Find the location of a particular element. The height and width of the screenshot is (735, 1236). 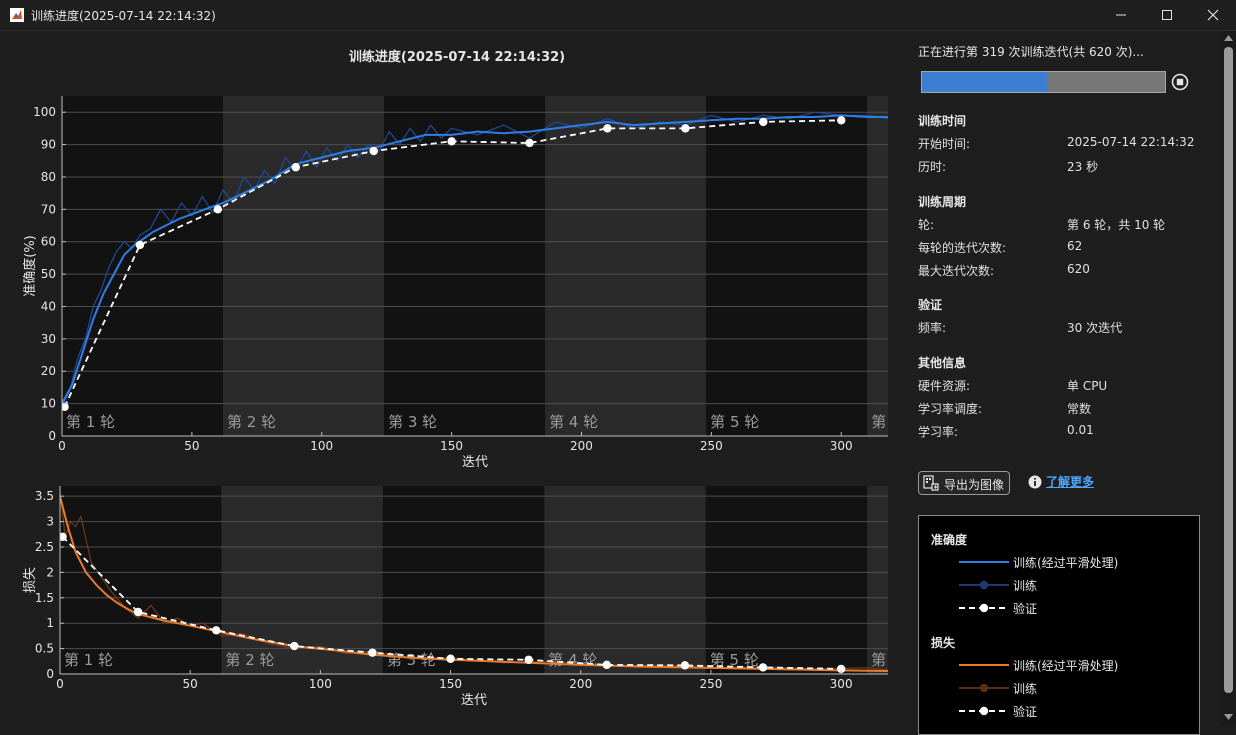

value-elapsed: 23 秒 is located at coordinates (1083, 167).